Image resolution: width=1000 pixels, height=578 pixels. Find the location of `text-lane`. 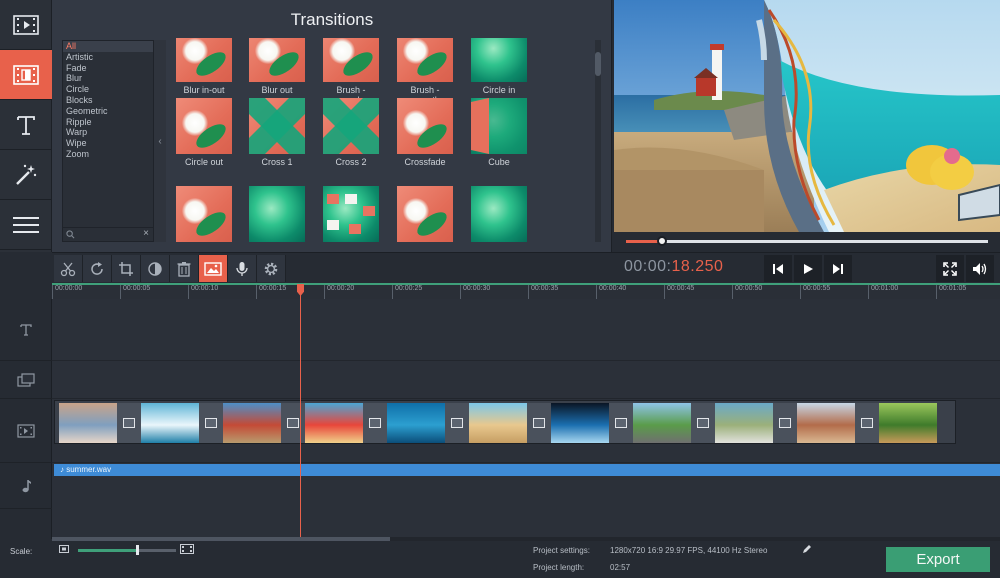

text-lane is located at coordinates (526, 330).